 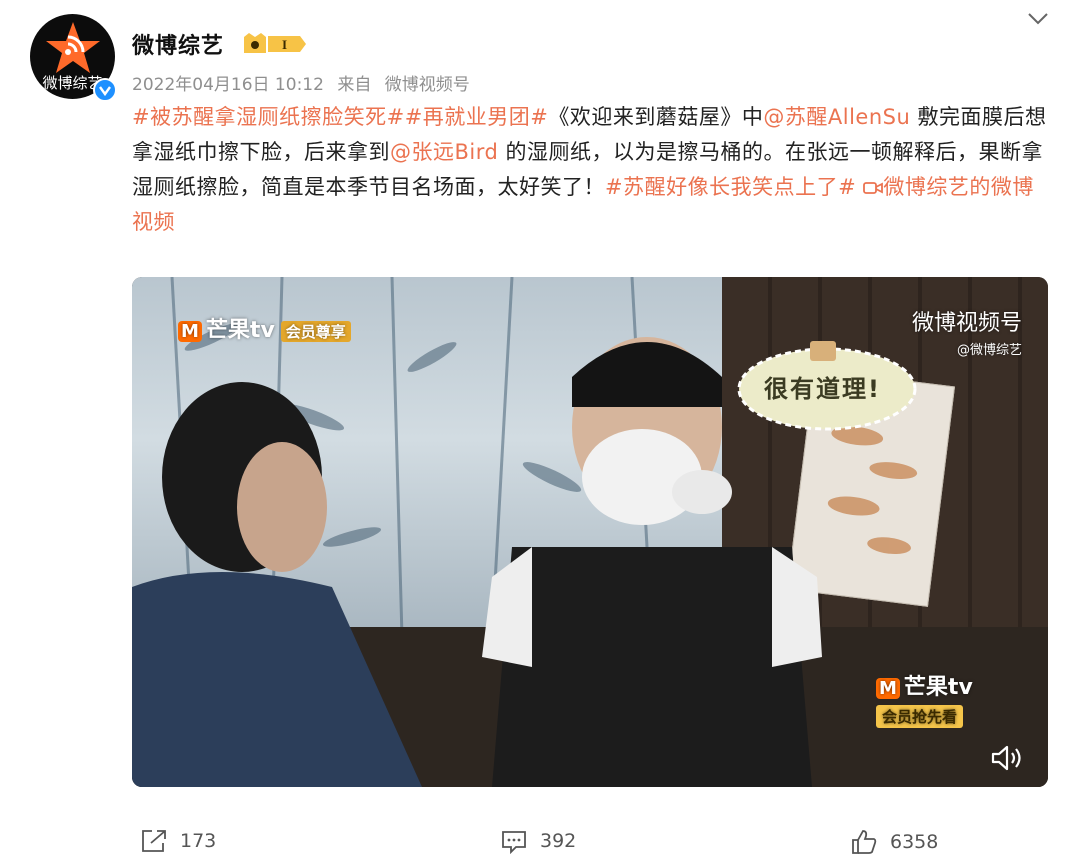 I want to click on weibo-video-watermark: 微博视频号 @微博综艺, so click(x=967, y=331).